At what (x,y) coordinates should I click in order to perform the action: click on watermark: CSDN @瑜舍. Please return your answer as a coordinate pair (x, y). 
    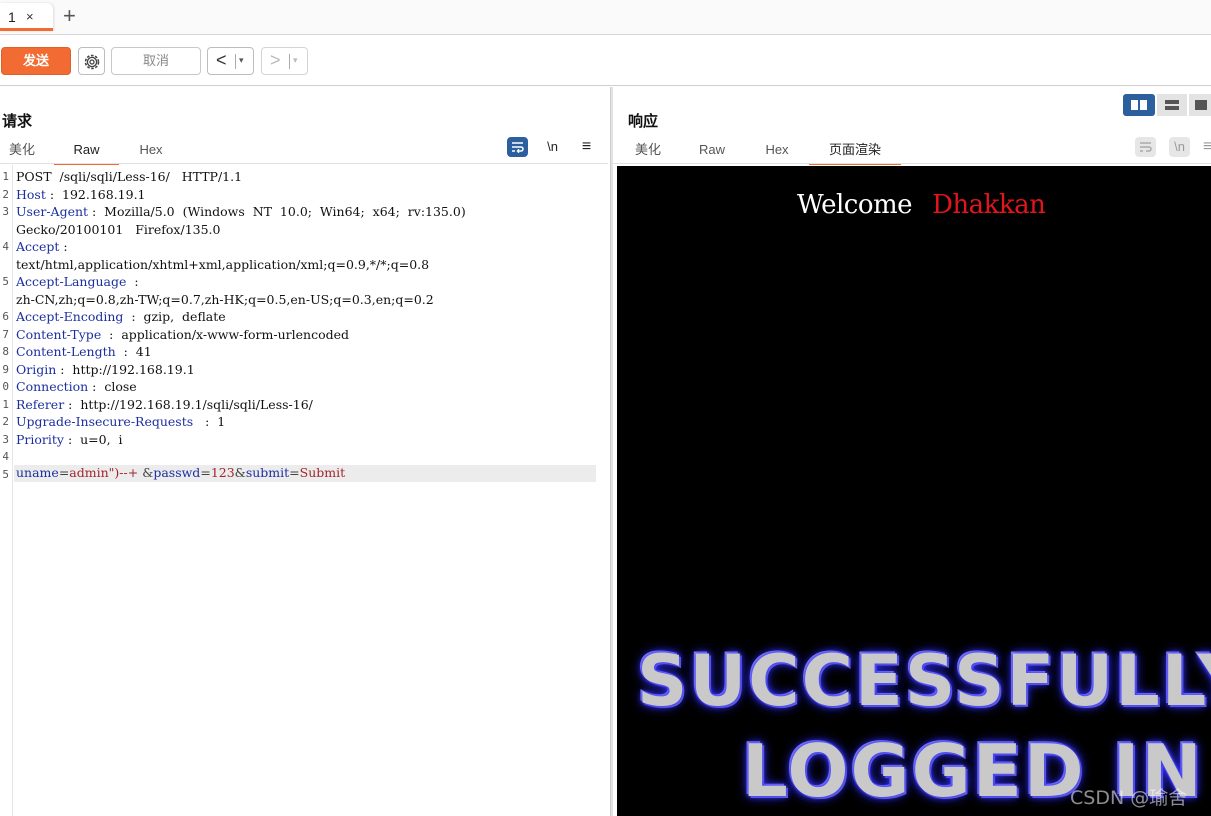
    Looking at the image, I should click on (1129, 798).